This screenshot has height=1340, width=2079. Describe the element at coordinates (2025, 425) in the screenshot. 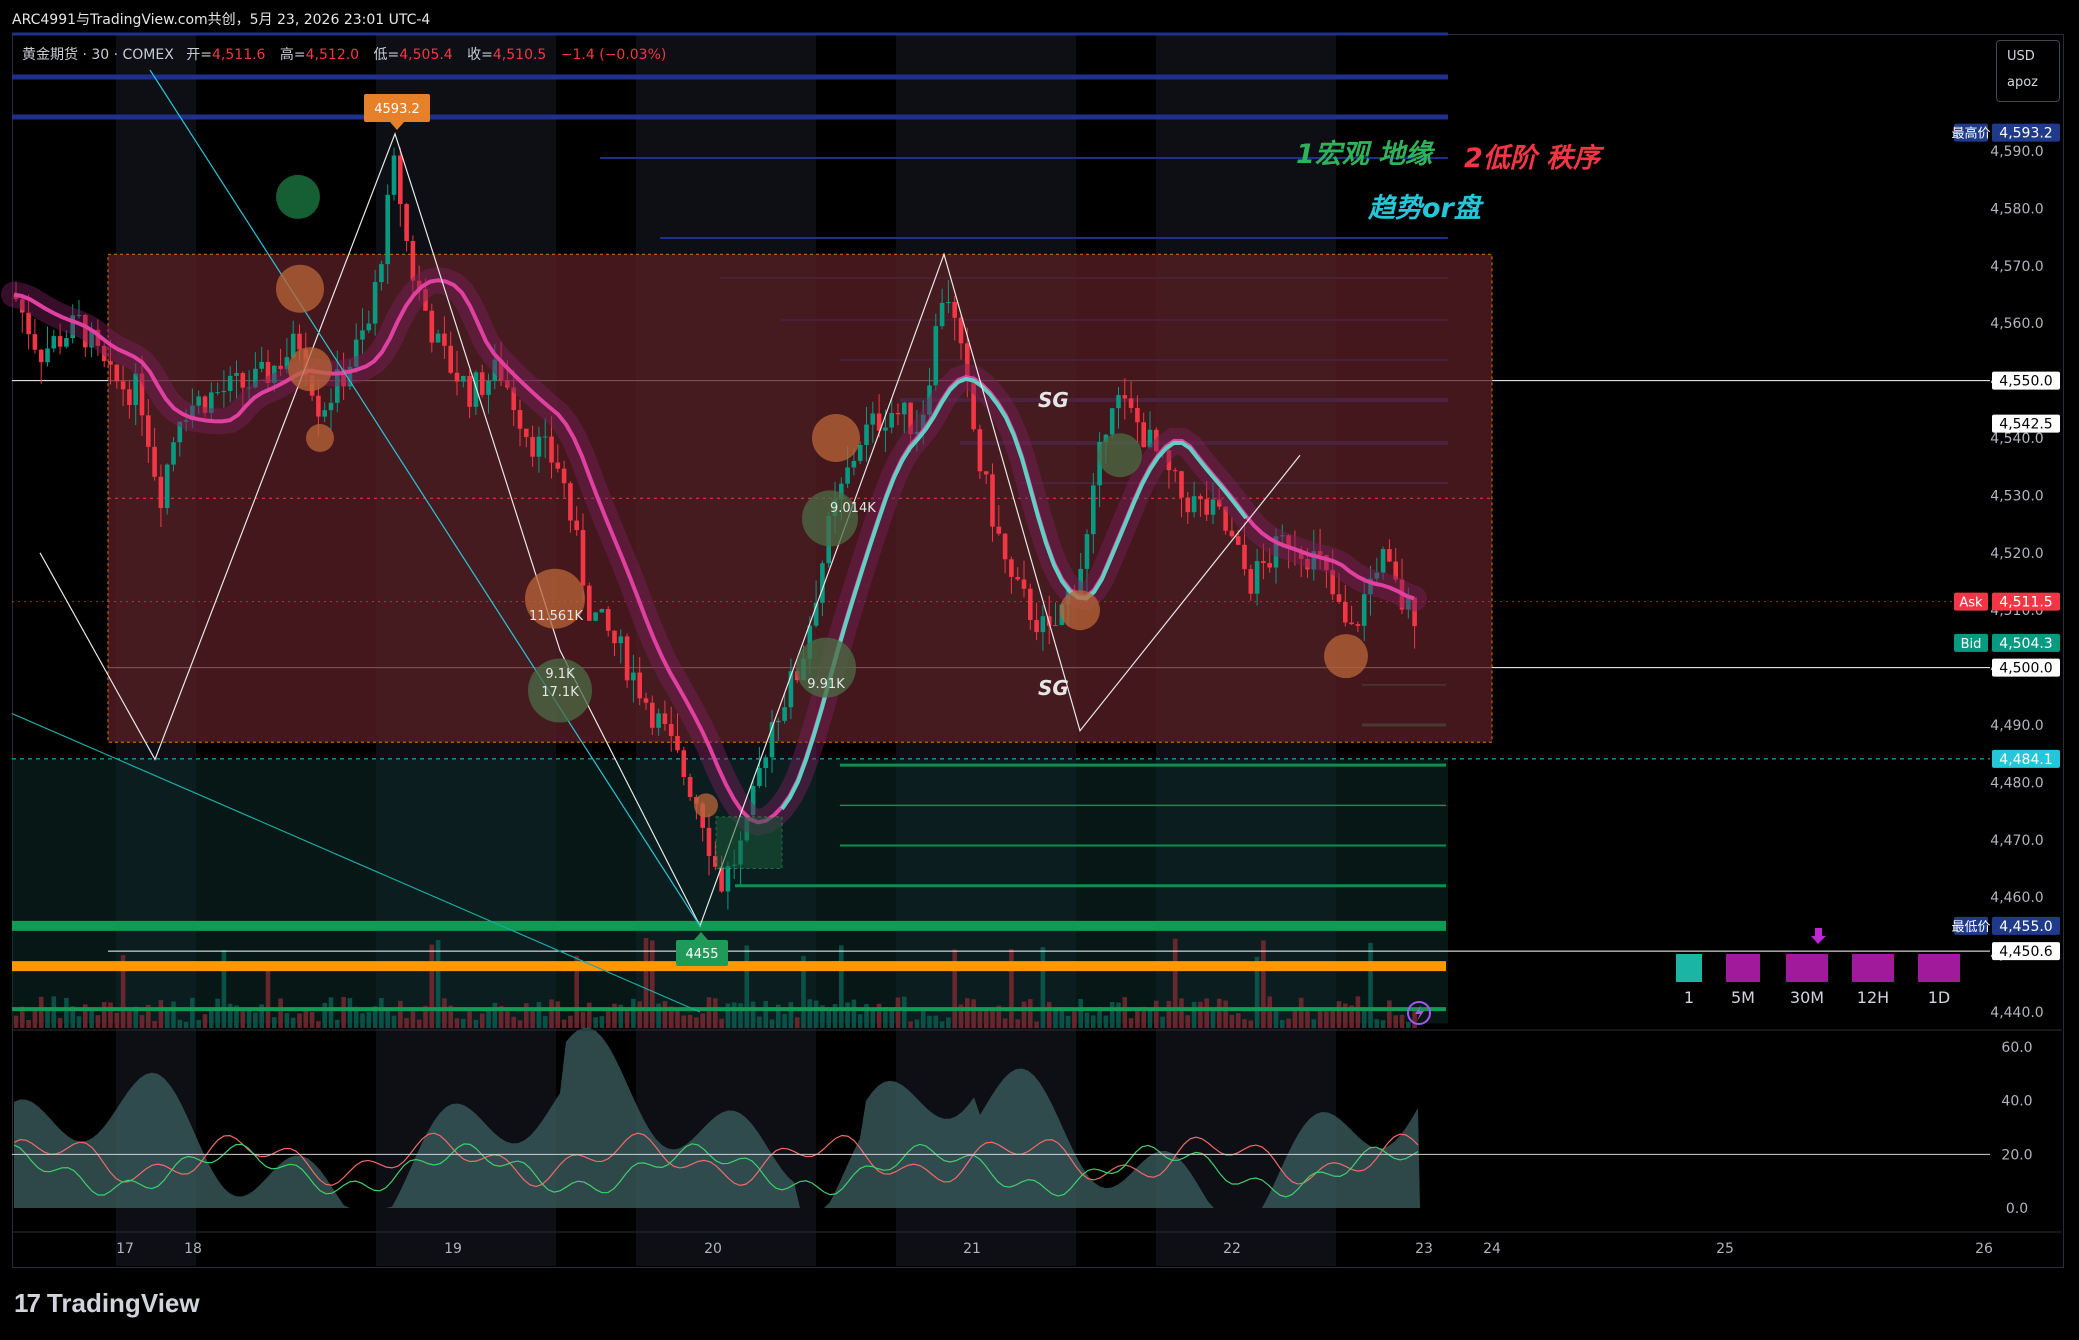

I see `price-label-value: 4,542.5` at that location.